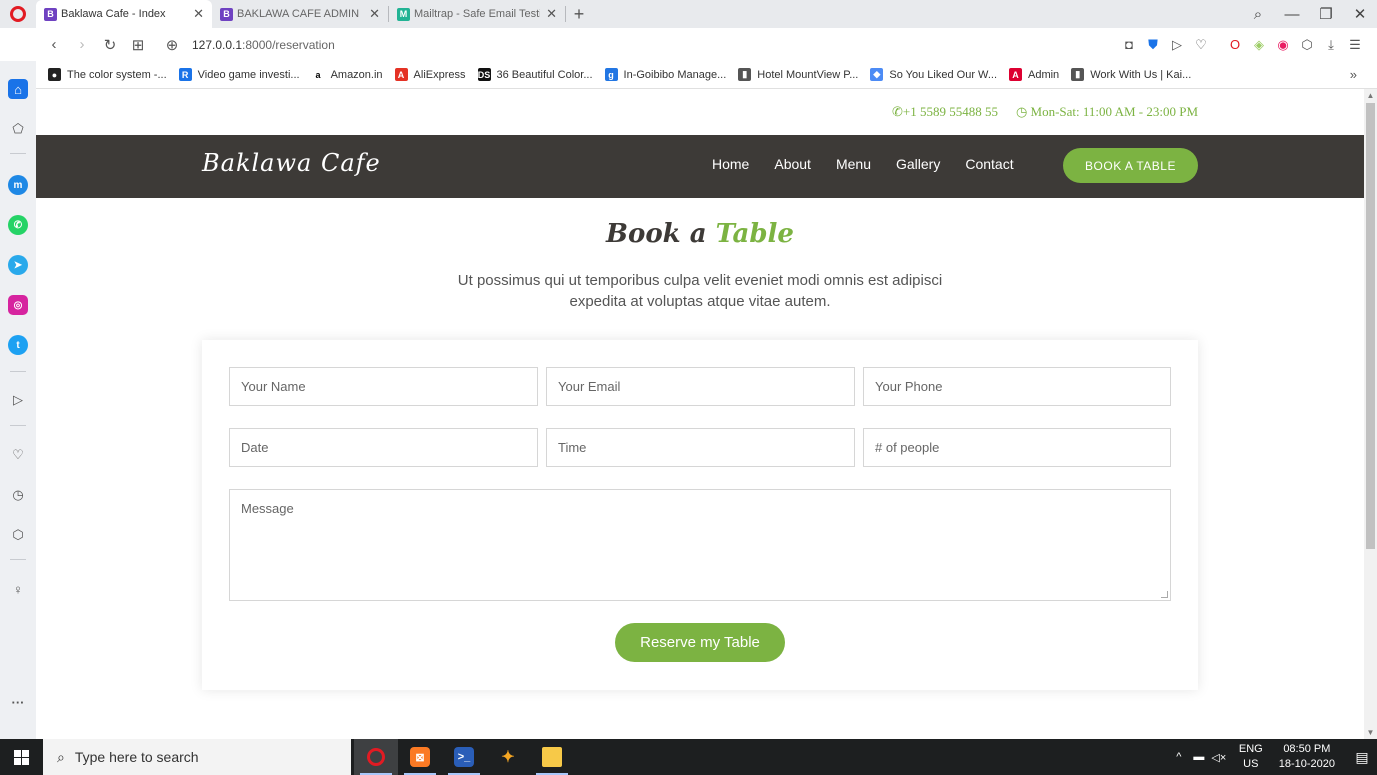 Image resolution: width=1377 pixels, height=775 pixels. I want to click on opening-hours: Mon-Sat: 11:00 AM - 23:00 PM, so click(1114, 111).